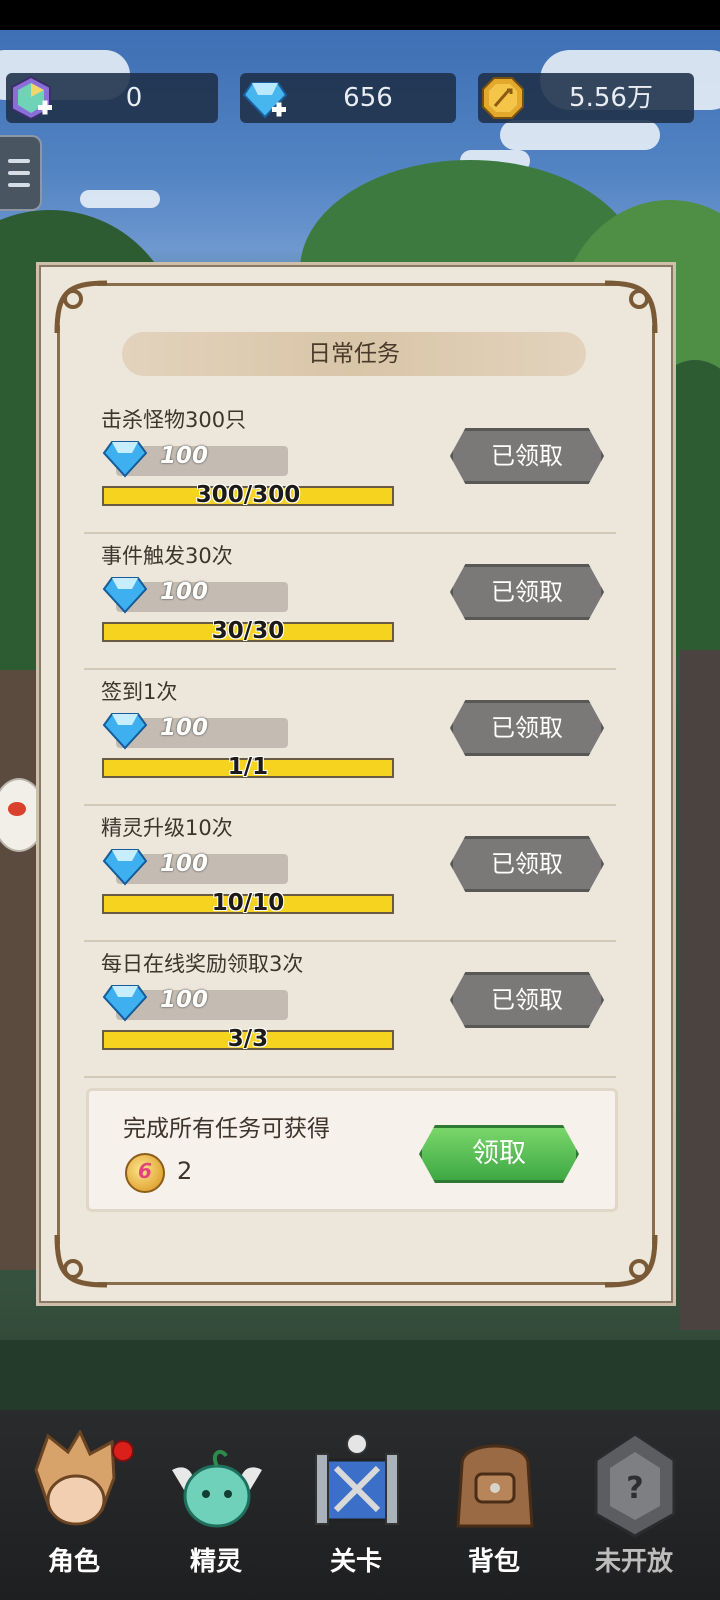 The image size is (720, 1600). I want to click on task-name: 精灵升级10次, so click(167, 828).